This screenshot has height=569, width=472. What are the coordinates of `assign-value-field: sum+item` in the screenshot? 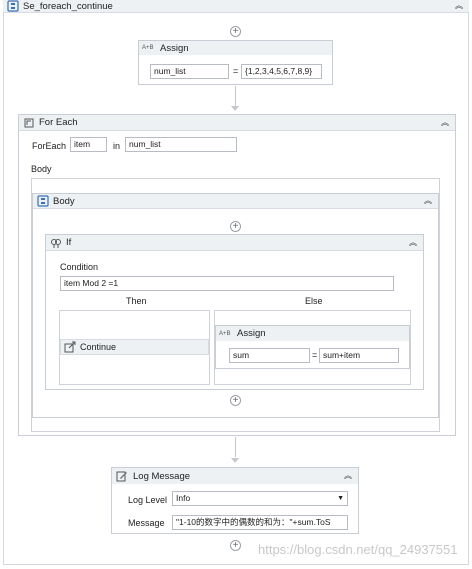 It's located at (359, 355).